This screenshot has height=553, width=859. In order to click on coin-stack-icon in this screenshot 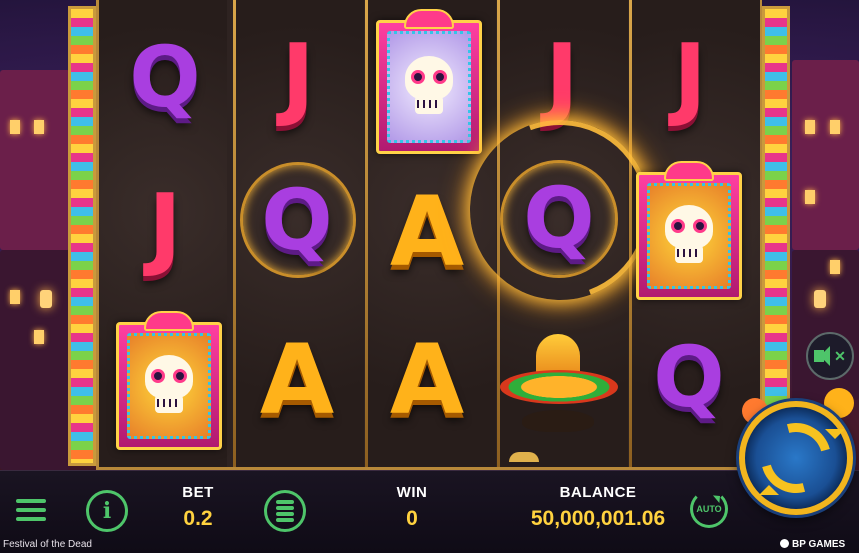, I will do `click(285, 511)`.